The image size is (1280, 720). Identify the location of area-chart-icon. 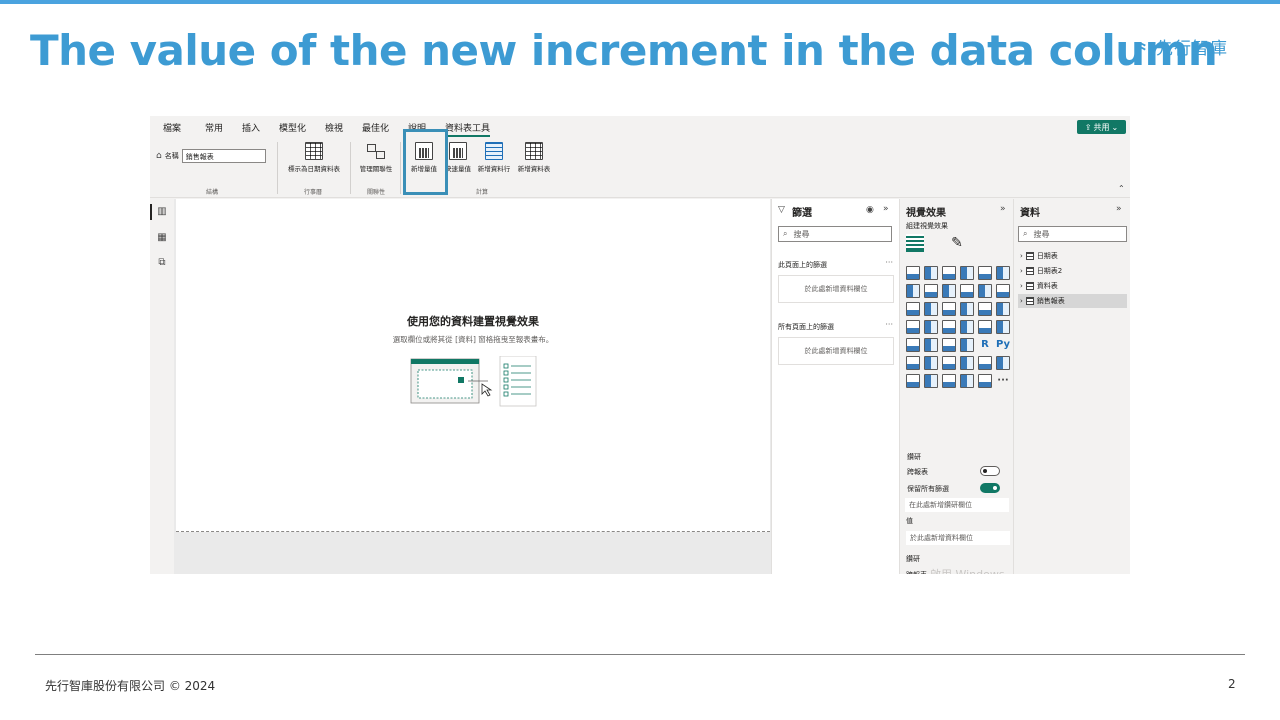
(931, 291).